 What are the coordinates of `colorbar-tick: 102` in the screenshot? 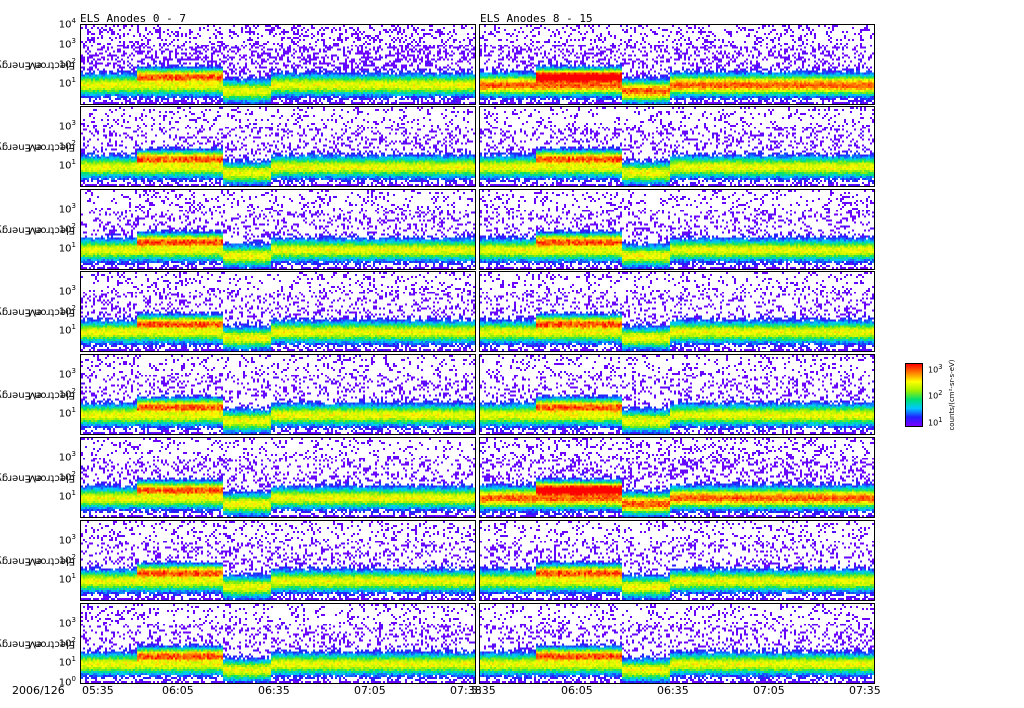 It's located at (935, 395).